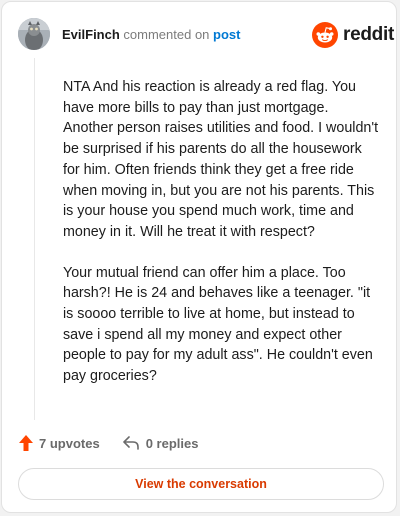 This screenshot has height=516, width=400. What do you see at coordinates (26, 443) in the screenshot?
I see `upvote-arrow-icon` at bounding box center [26, 443].